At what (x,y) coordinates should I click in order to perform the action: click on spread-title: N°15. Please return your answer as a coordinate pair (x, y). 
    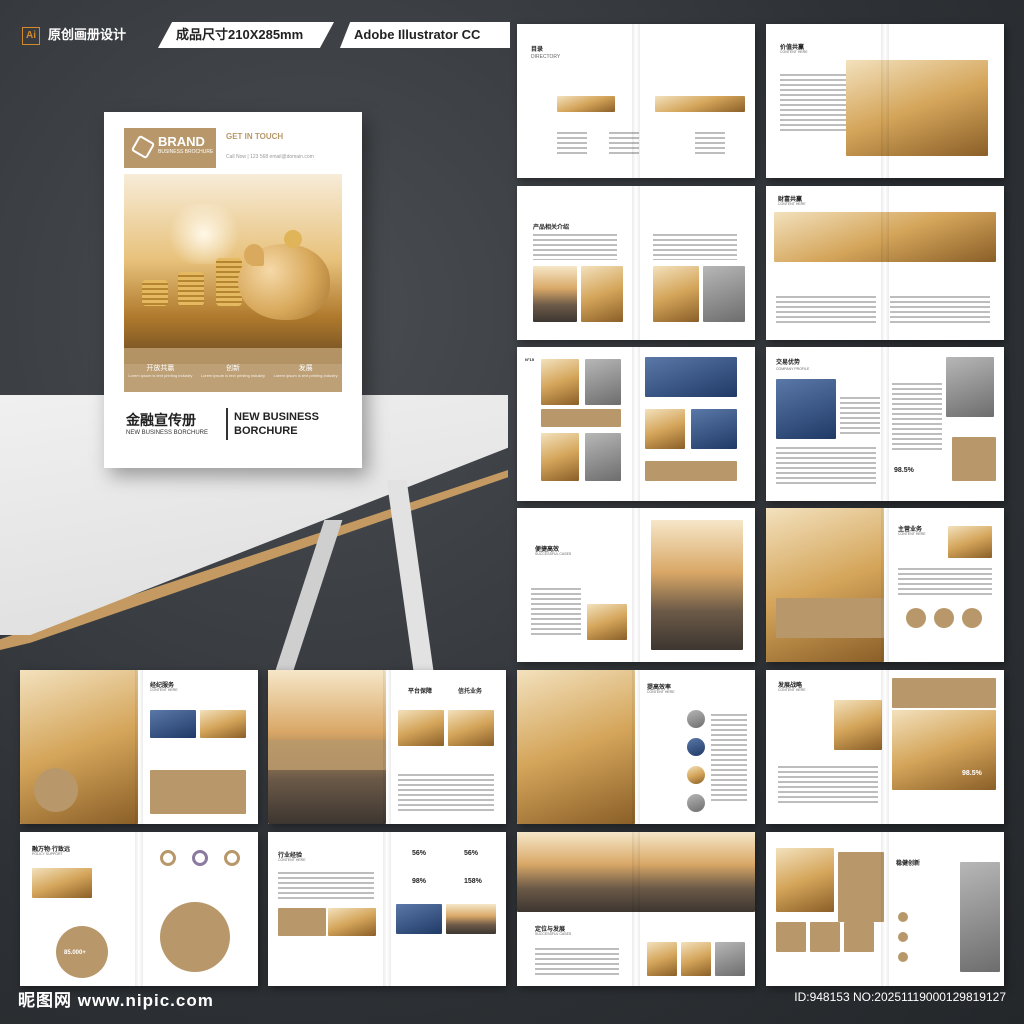
    Looking at the image, I should click on (529, 359).